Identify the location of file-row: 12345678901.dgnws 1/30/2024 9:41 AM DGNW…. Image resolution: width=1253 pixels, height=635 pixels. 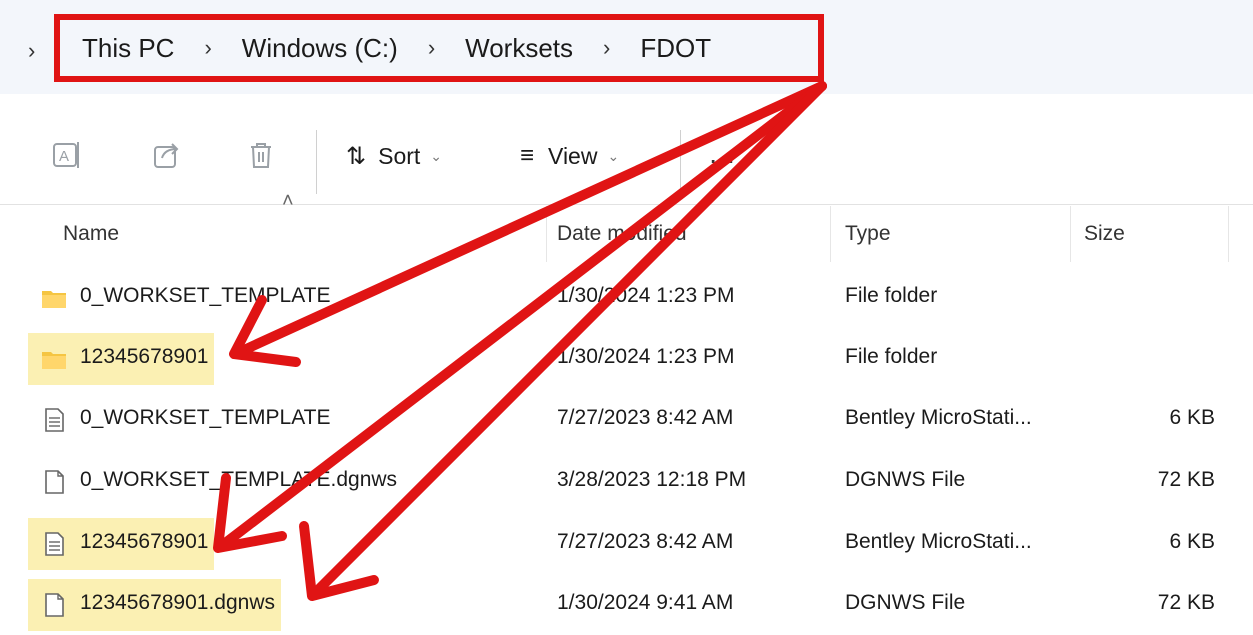
(626, 605).